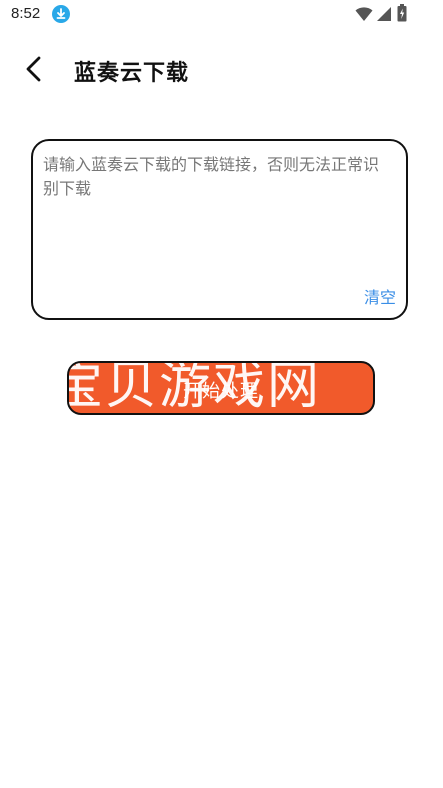 Image resolution: width=443 pixels, height=788 pixels. What do you see at coordinates (132, 73) in the screenshot?
I see `page-title: 蓝奏云下载` at bounding box center [132, 73].